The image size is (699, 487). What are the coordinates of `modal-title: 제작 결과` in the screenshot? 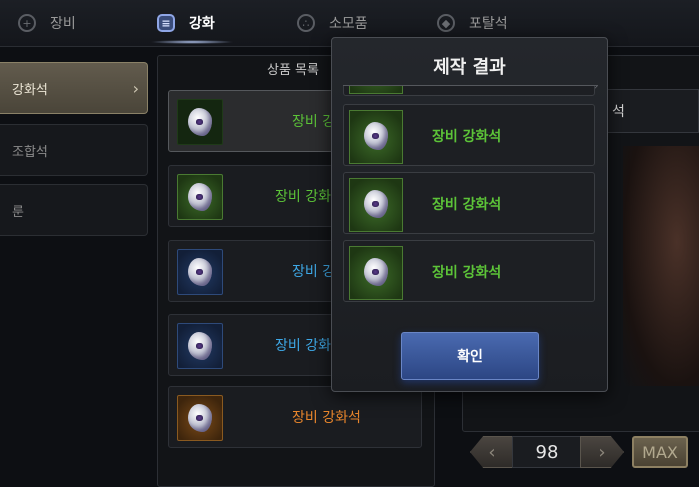 It's located at (469, 67).